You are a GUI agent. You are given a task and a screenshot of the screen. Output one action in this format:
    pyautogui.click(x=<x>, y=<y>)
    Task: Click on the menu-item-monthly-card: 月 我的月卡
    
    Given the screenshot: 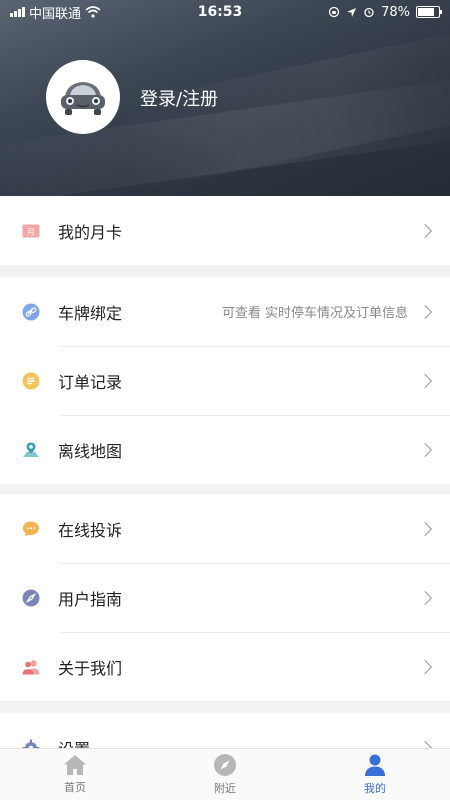 What is the action you would take?
    pyautogui.click(x=225, y=230)
    